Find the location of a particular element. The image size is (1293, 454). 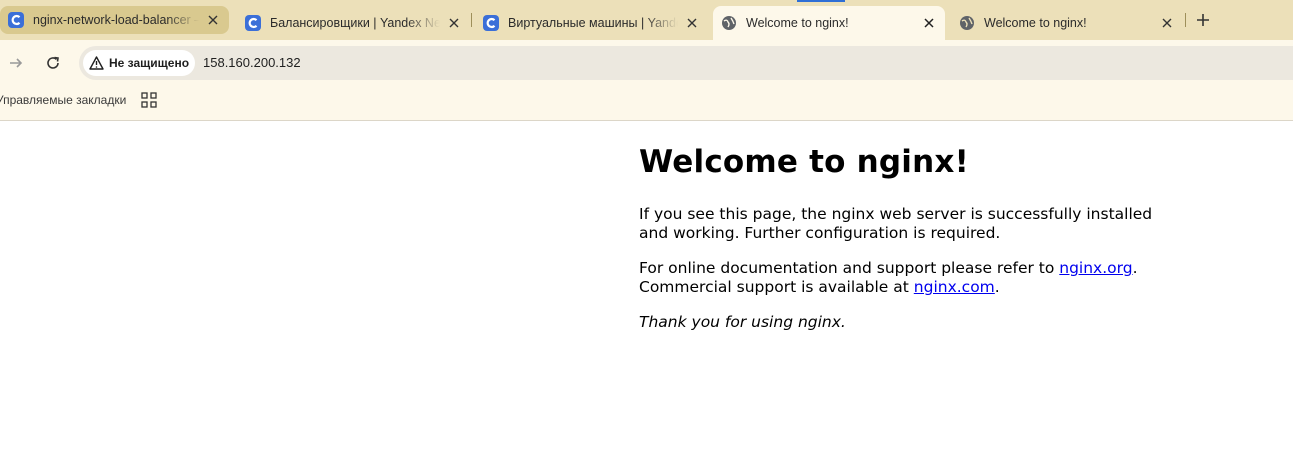

forward-button is located at coordinates (16, 63).